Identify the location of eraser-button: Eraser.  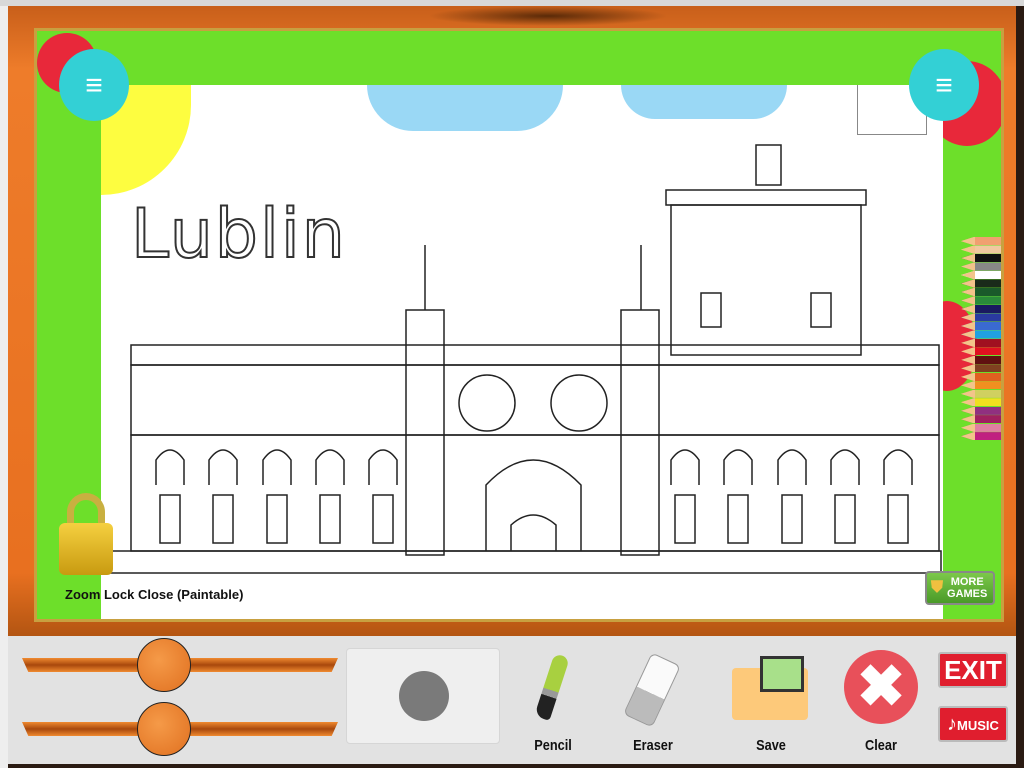
(653, 704).